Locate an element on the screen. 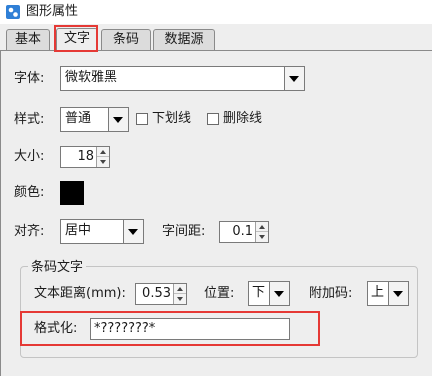 This screenshot has width=432, height=376. position-select: 下 is located at coordinates (269, 293).